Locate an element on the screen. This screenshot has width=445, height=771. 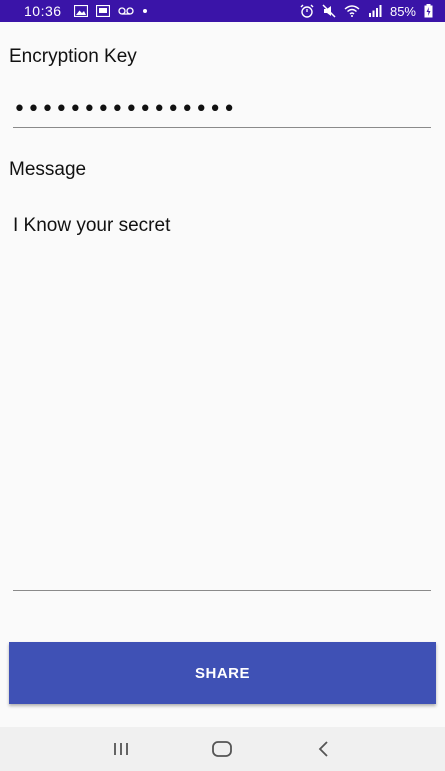
status-bar-left: 10:36 is located at coordinates (86, 11).